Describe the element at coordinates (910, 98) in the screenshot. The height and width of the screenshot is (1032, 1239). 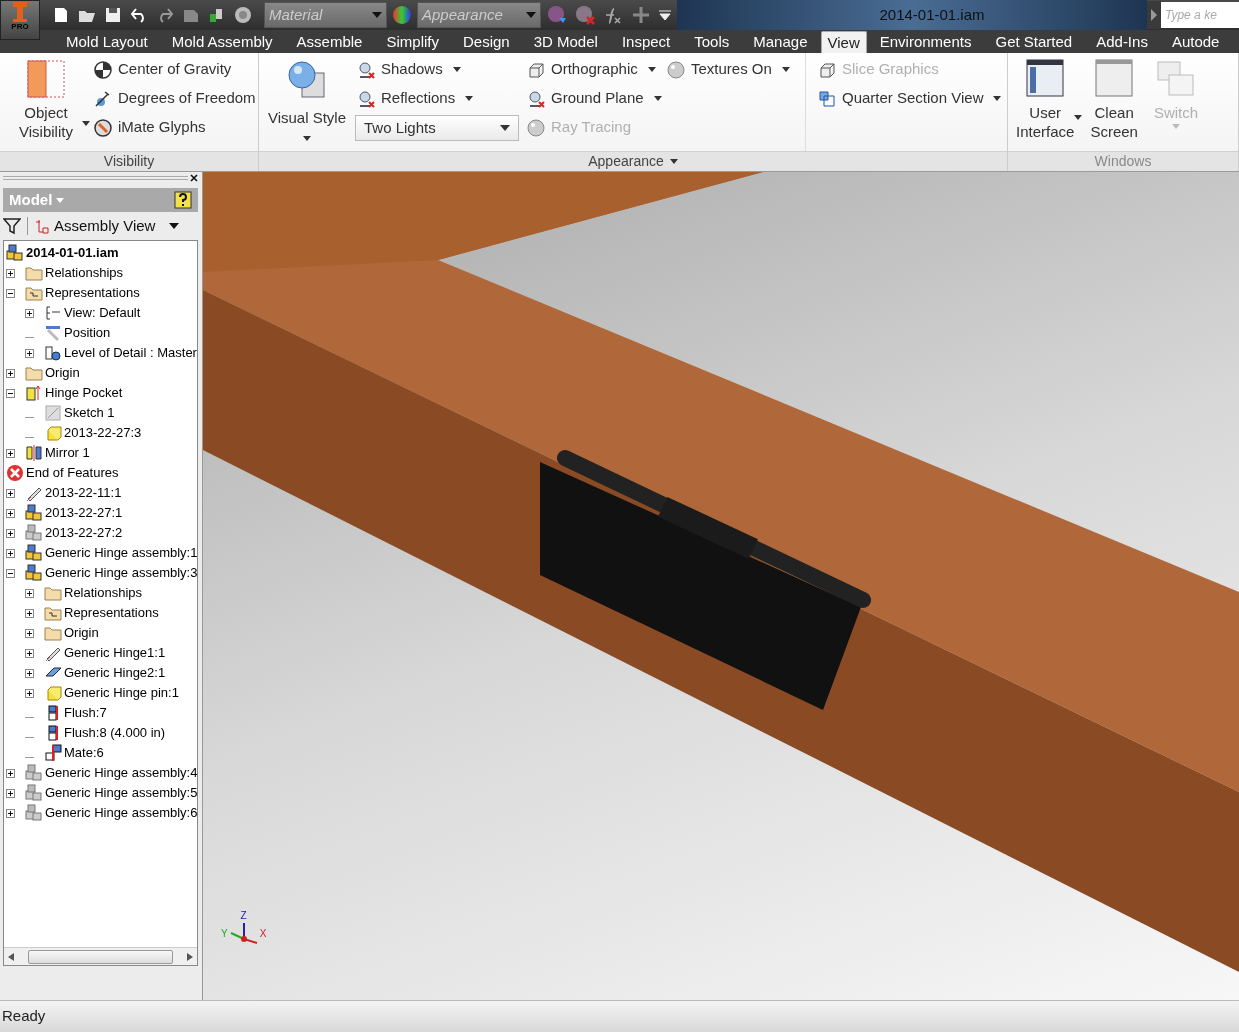
I see `ribbon-button: Quarter Section View` at that location.